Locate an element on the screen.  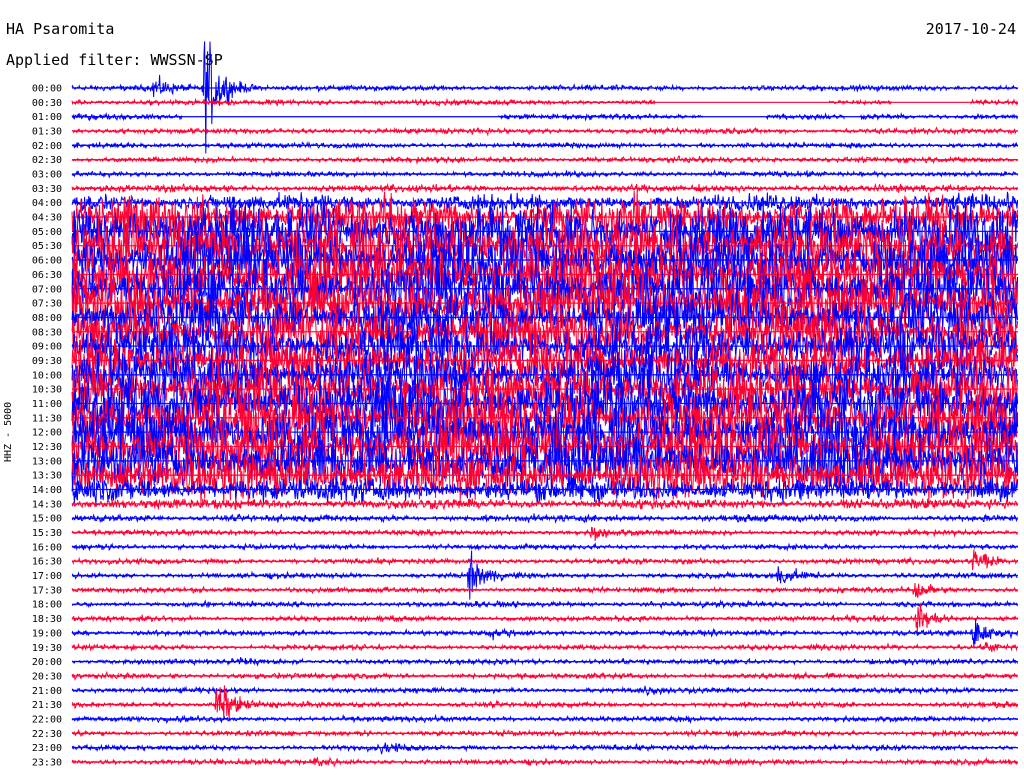
row-time-label: 08:30 is located at coordinates (47, 332).